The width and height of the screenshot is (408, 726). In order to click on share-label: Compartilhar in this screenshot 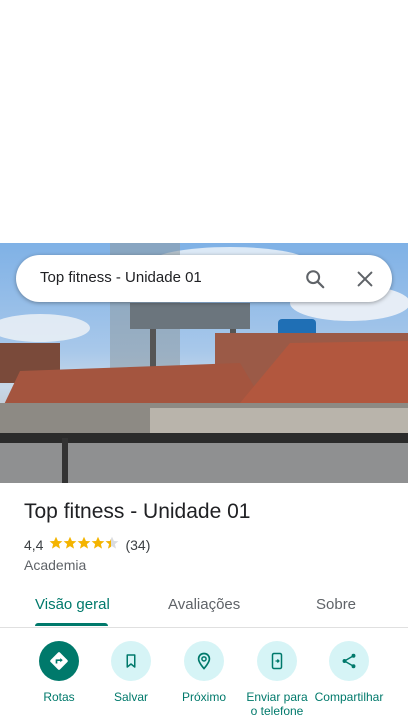, I will do `click(349, 697)`.